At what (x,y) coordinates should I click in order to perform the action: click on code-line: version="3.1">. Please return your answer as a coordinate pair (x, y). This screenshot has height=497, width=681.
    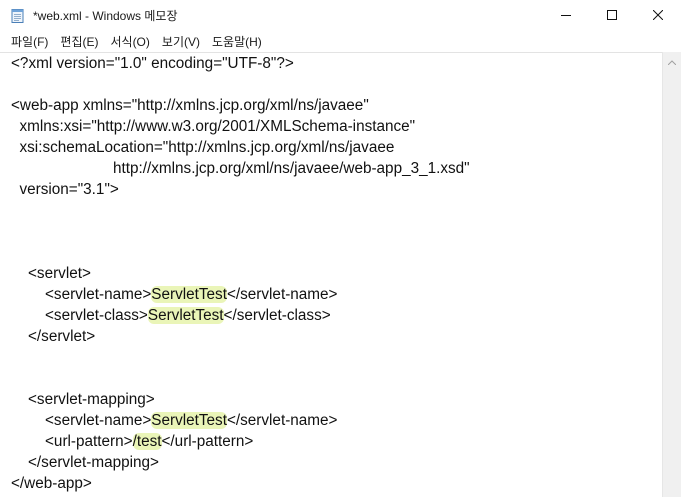
    Looking at the image, I should click on (240, 189).